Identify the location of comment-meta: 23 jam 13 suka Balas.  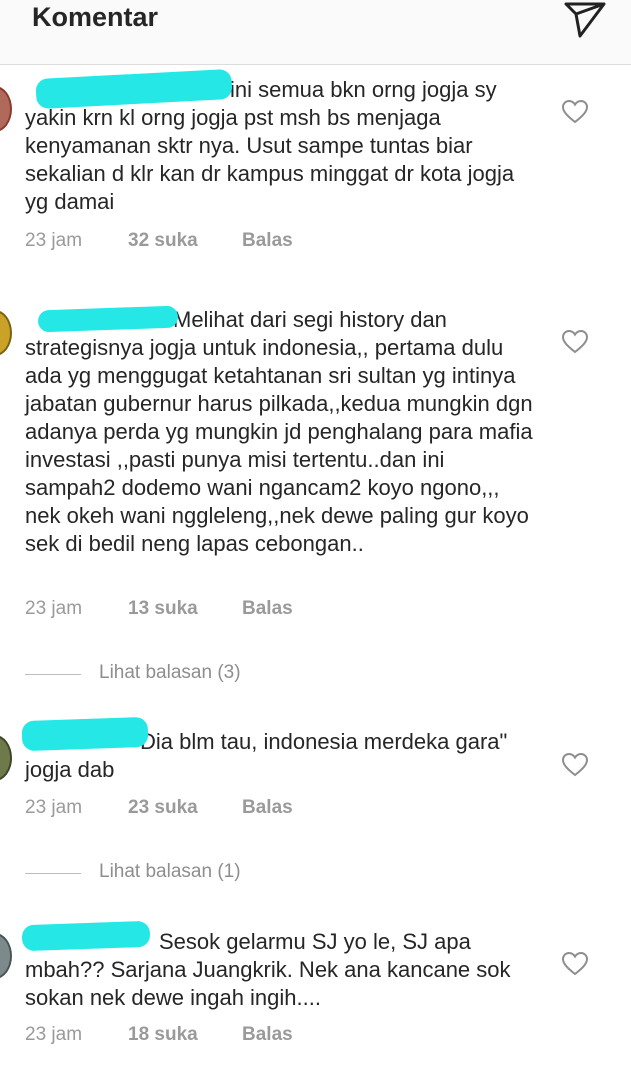
(175, 610).